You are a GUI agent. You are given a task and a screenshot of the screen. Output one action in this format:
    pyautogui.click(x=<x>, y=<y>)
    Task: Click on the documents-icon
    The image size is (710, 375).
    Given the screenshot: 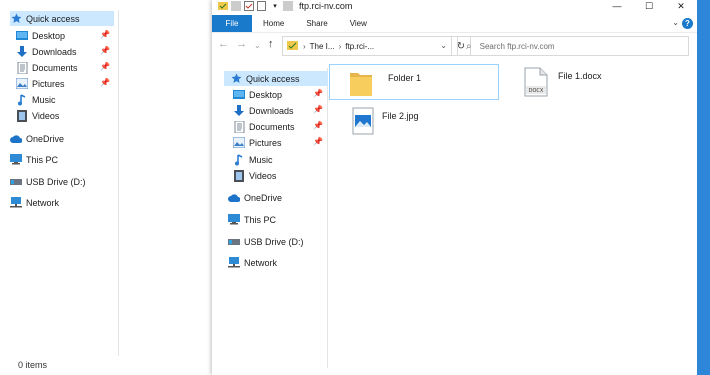 What is the action you would take?
    pyautogui.click(x=239, y=126)
    